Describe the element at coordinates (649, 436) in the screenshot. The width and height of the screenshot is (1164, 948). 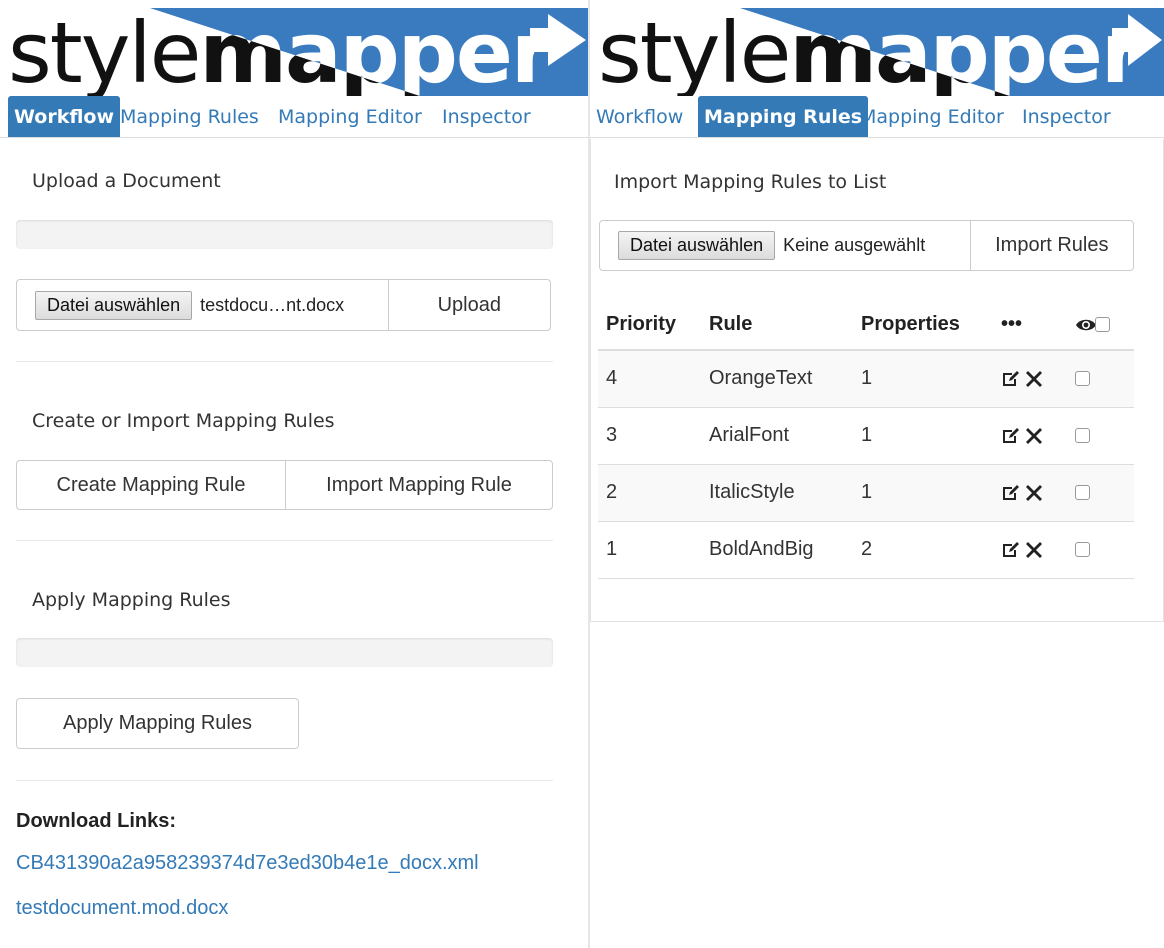
I see `cell-priority: 3` at that location.